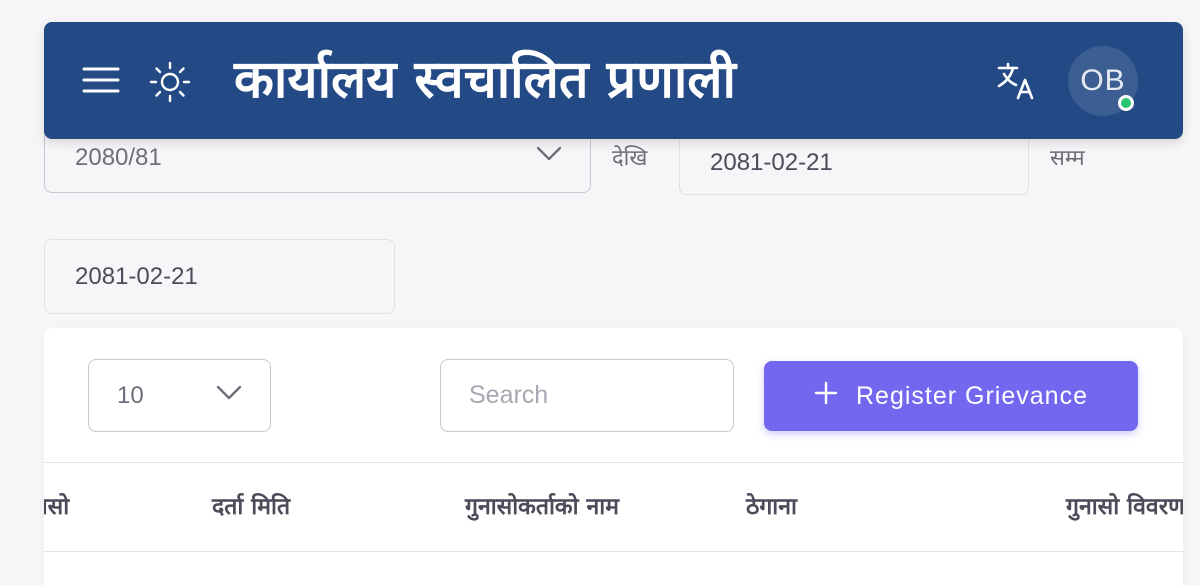 The image size is (1200, 585). Describe the element at coordinates (179, 395) in the screenshot. I see `page-size-select: 10` at that location.